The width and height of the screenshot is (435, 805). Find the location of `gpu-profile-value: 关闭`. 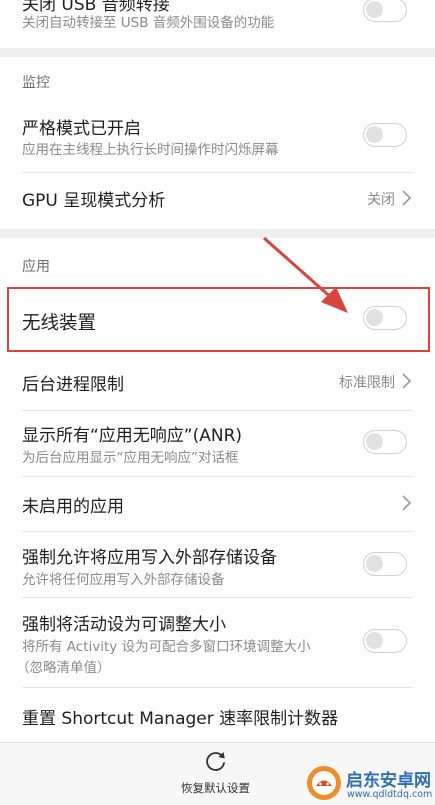

gpu-profile-value: 关闭 is located at coordinates (381, 200).